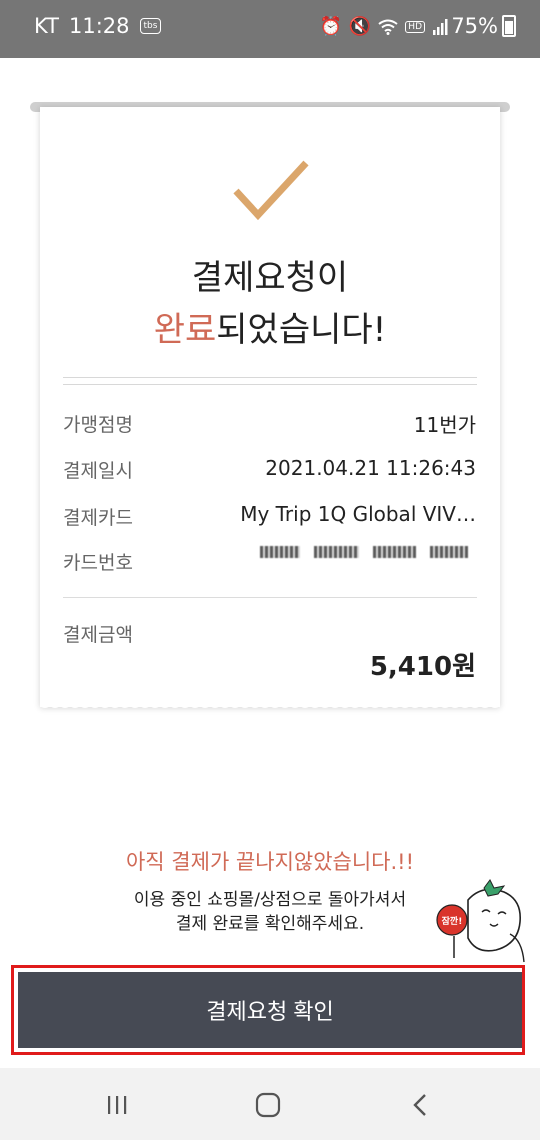 Image resolution: width=540 pixels, height=1140 pixels. I want to click on status-bar: KT 11:28 tbs ⏰ 🔇 HD 75%, so click(270, 29).